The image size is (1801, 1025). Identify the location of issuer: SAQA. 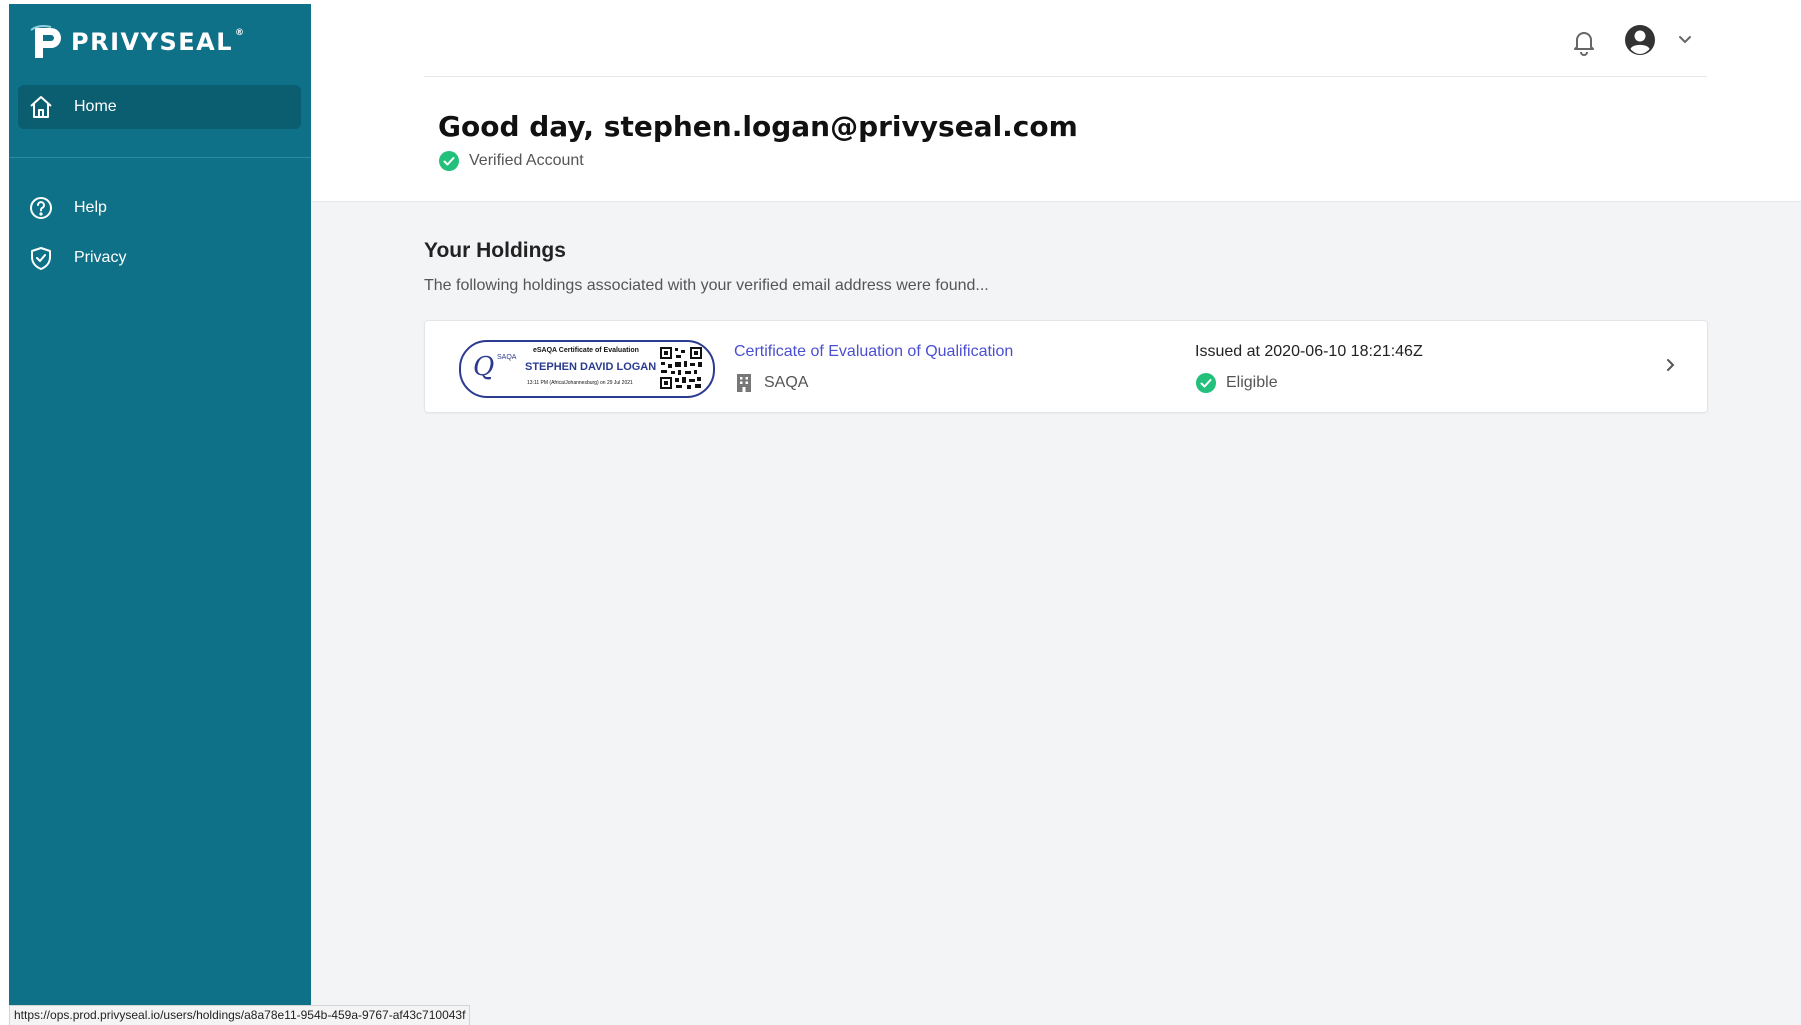
(772, 383).